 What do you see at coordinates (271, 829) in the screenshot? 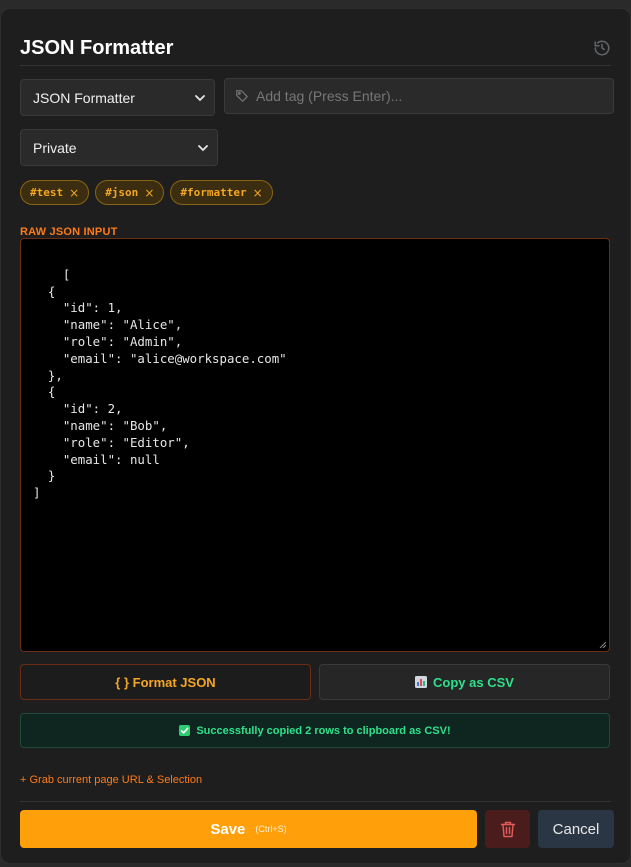
I see `save-shortcut-hint: (Ctrl+S)` at bounding box center [271, 829].